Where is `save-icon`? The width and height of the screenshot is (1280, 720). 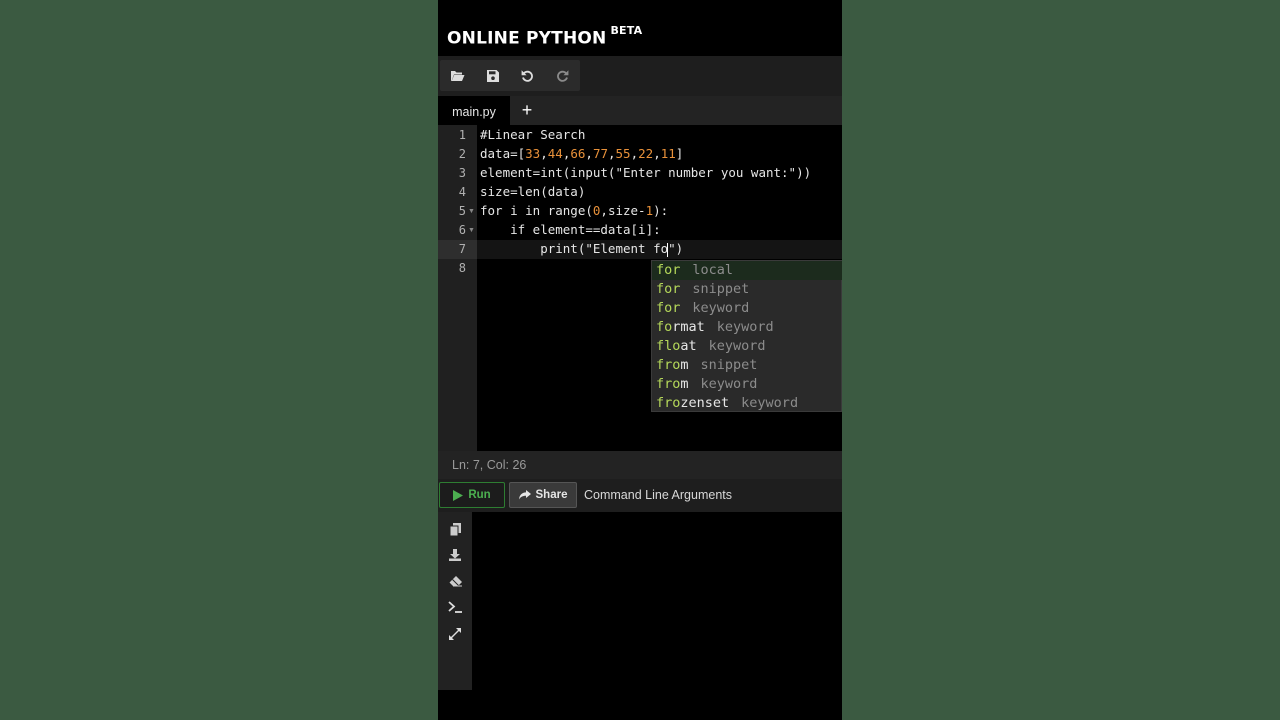 save-icon is located at coordinates (492, 75).